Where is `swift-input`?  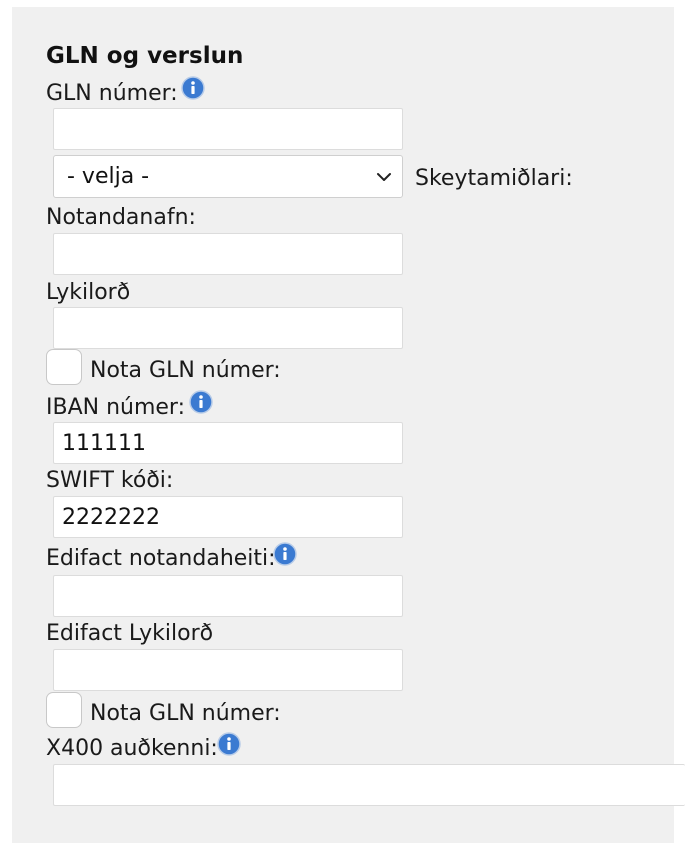
swift-input is located at coordinates (228, 517).